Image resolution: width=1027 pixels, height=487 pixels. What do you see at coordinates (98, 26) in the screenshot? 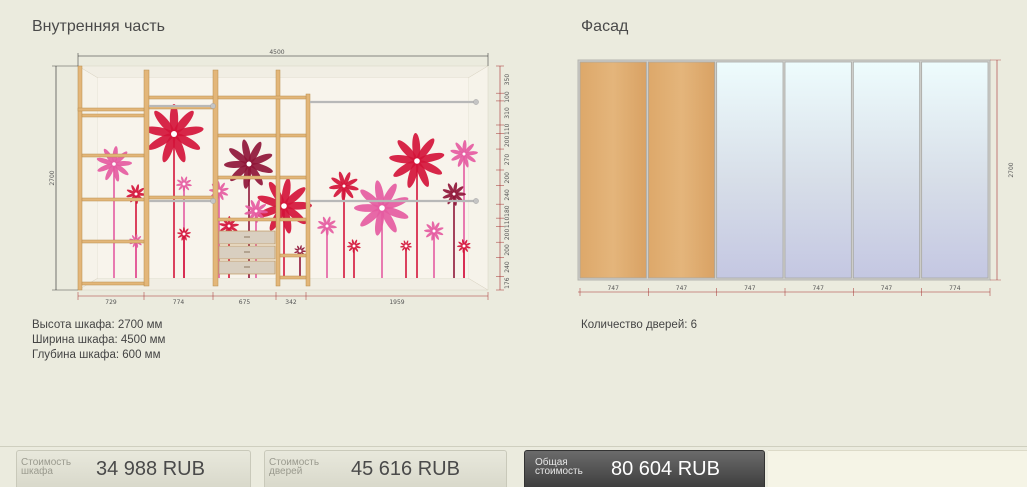
I see `interior-title: Внутренняя часть` at bounding box center [98, 26].